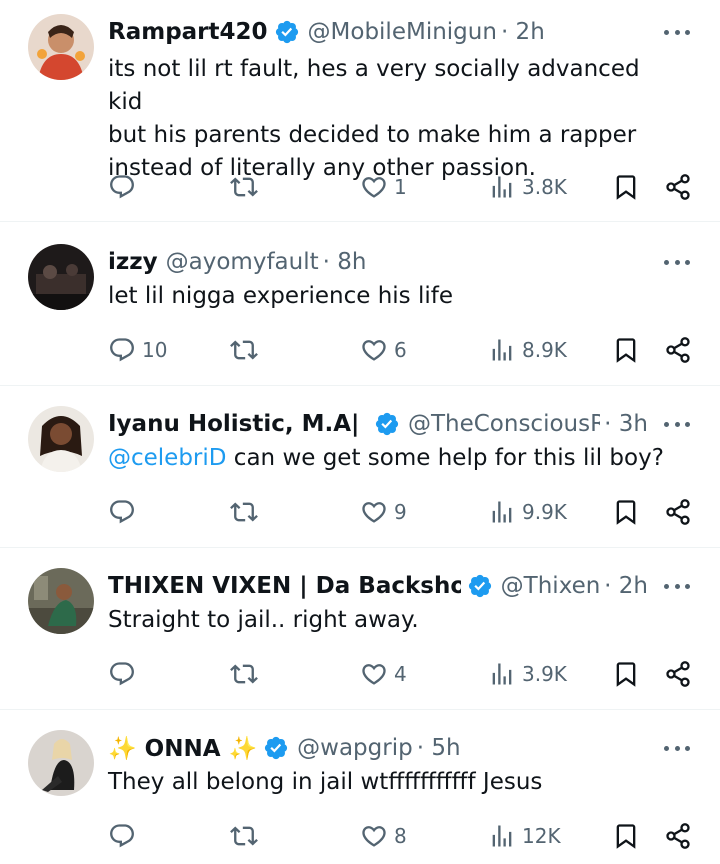 This screenshot has width=720, height=864. I want to click on mention-link: @celebriD, so click(167, 458).